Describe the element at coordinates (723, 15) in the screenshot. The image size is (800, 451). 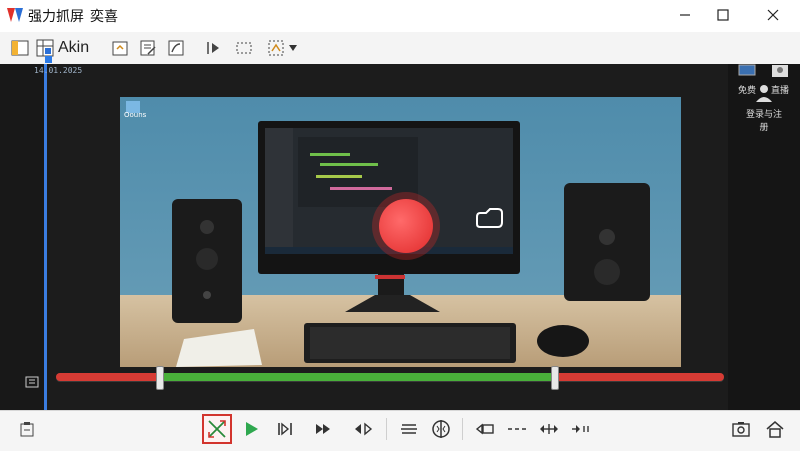
I see `maximize-button` at that location.